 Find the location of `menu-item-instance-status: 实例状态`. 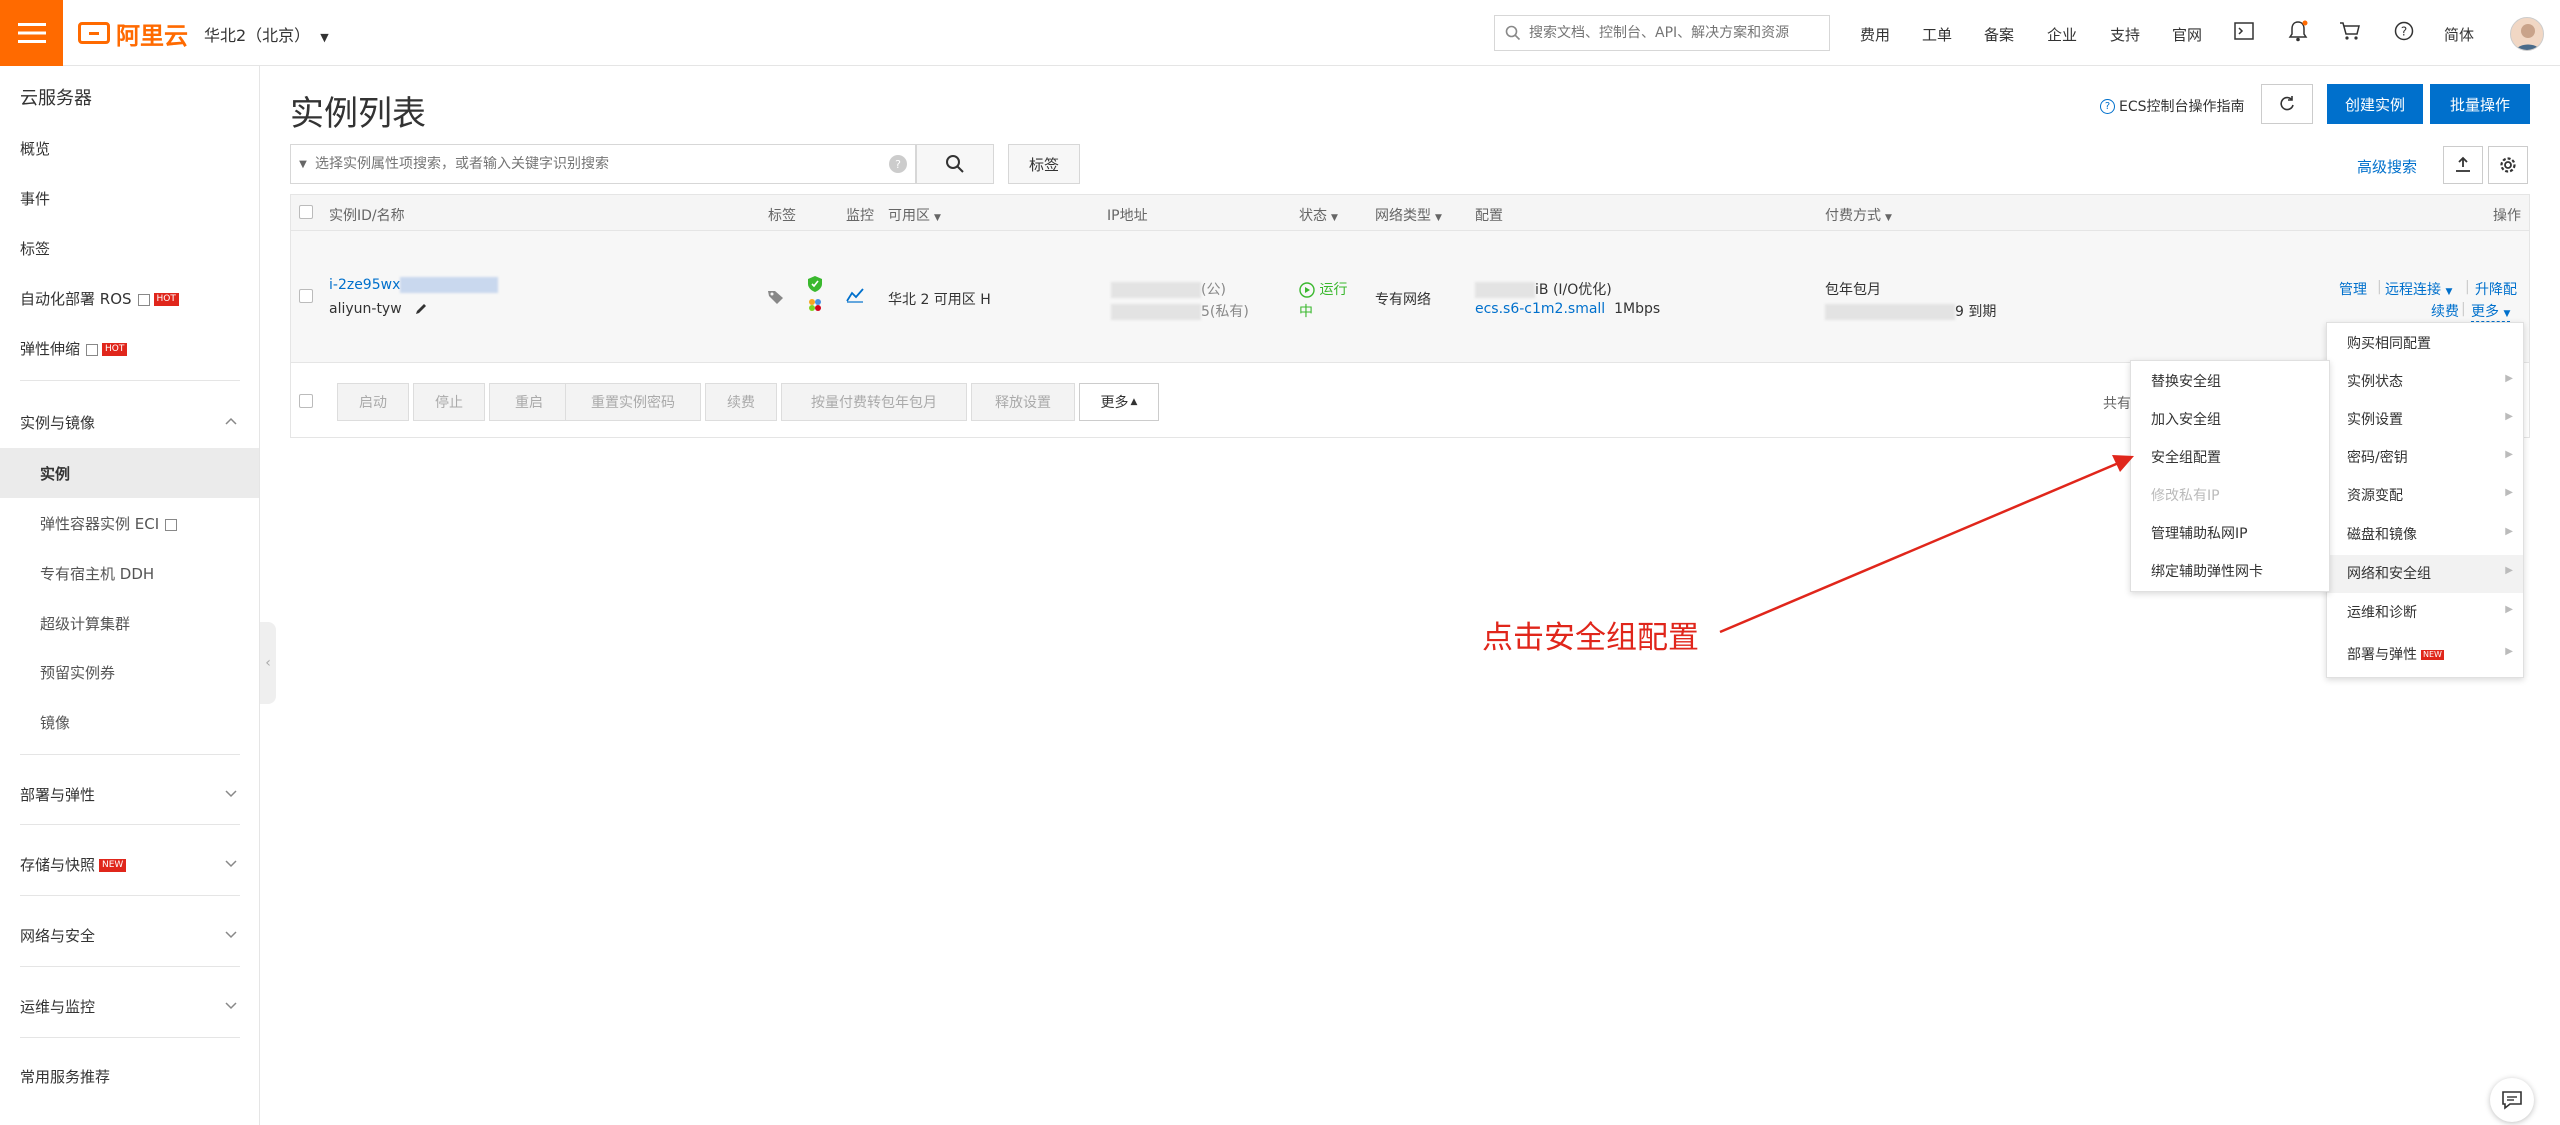

menu-item-instance-status: 实例状态 is located at coordinates (2375, 381).